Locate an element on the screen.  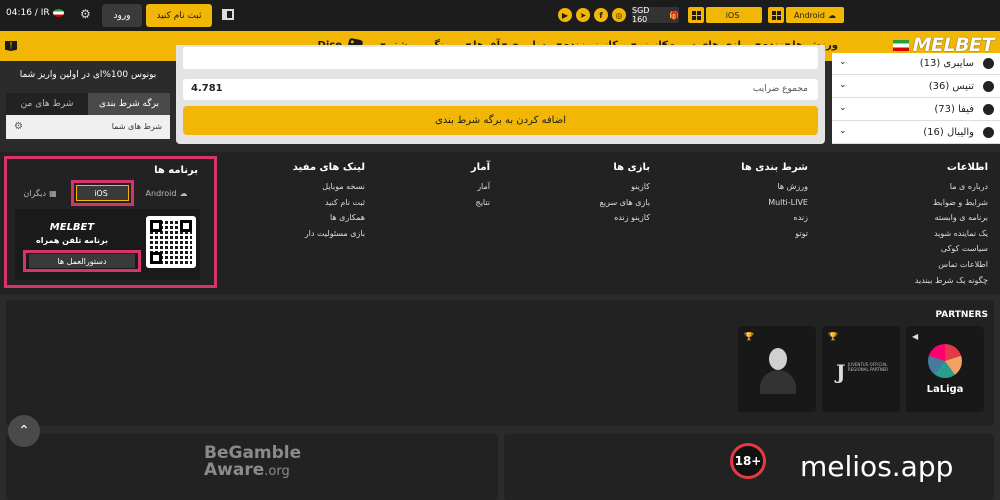
scroll-to-top-button: ⌃ is located at coordinates (24, 431).